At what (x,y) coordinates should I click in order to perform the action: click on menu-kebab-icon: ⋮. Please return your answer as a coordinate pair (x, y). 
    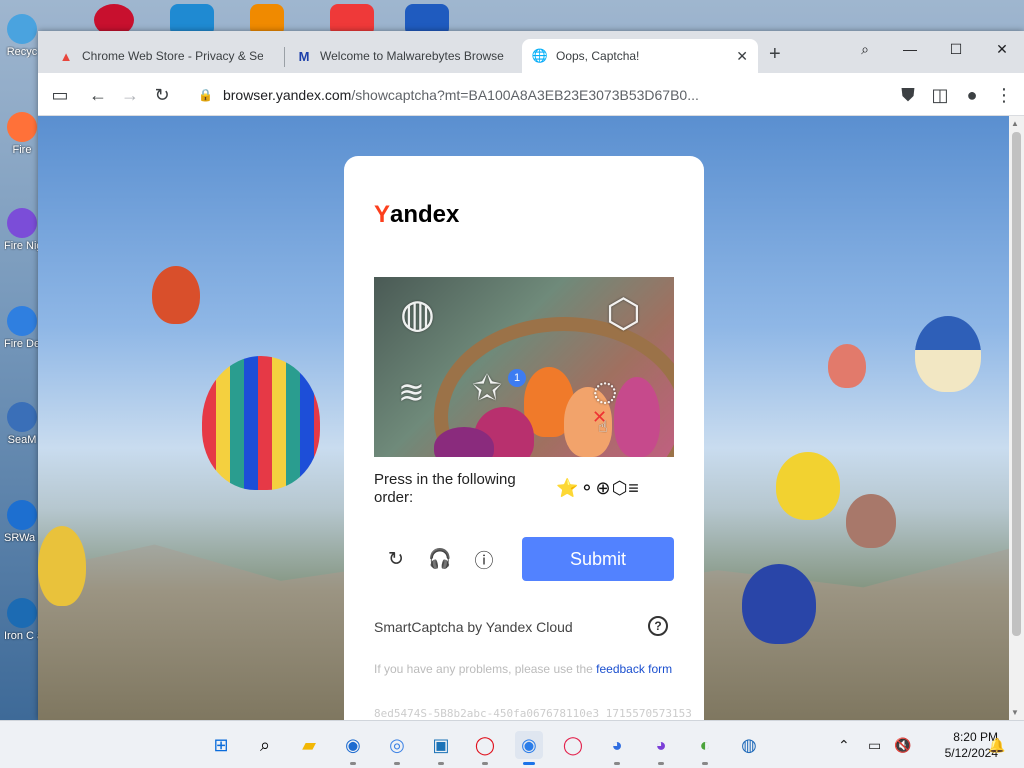
    Looking at the image, I should click on (1004, 95).